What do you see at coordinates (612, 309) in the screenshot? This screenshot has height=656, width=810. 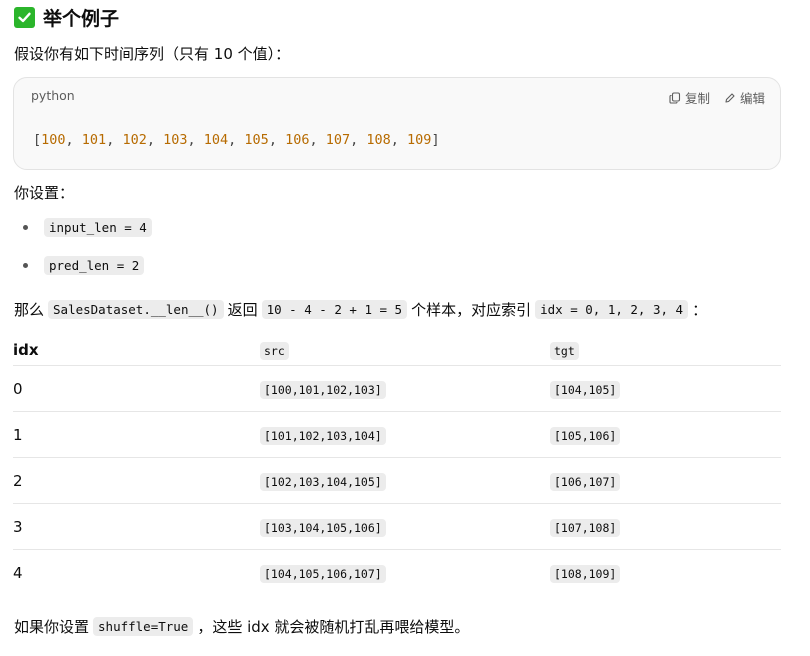 I see `inline-code: idx = 0, 1, 2, 3, 4` at bounding box center [612, 309].